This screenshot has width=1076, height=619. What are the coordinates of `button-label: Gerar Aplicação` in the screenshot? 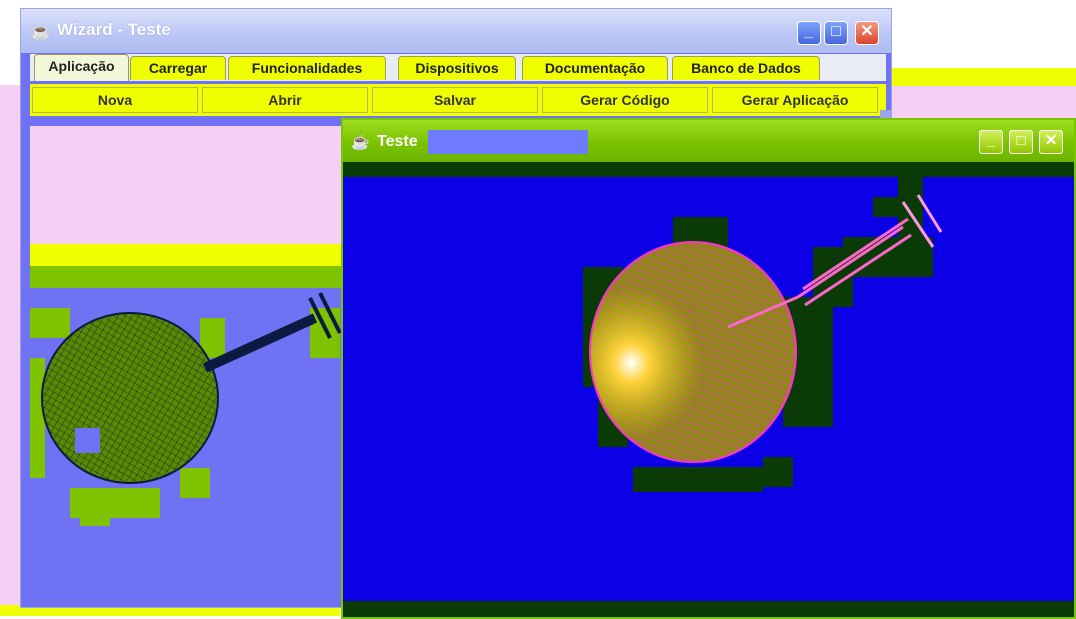 It's located at (795, 100).